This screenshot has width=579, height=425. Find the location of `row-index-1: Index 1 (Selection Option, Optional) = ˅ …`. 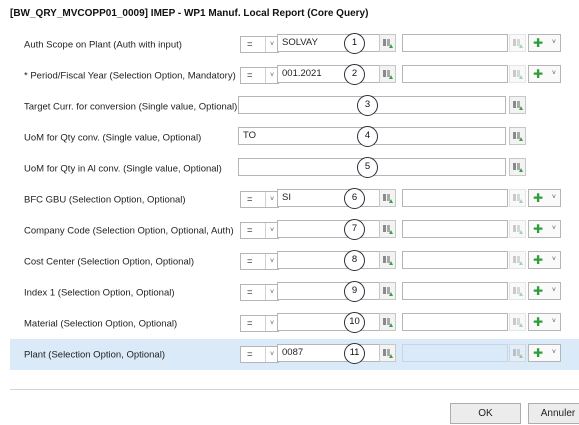

row-index-1: Index 1 (Selection Option, Optional) = ˅ … is located at coordinates (294, 292).